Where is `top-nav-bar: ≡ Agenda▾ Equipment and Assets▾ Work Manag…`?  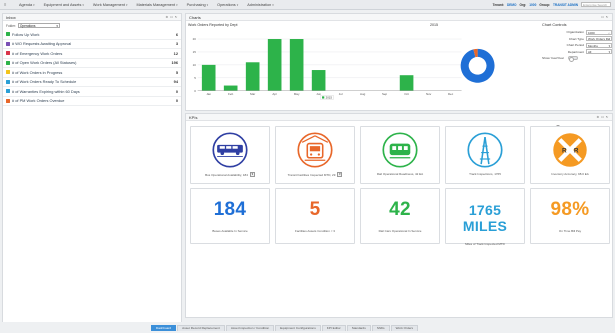
top-nav-bar: ≡ Agenda▾ Equipment and Assets▾ Work Manag… is located at coordinates (307, 5).